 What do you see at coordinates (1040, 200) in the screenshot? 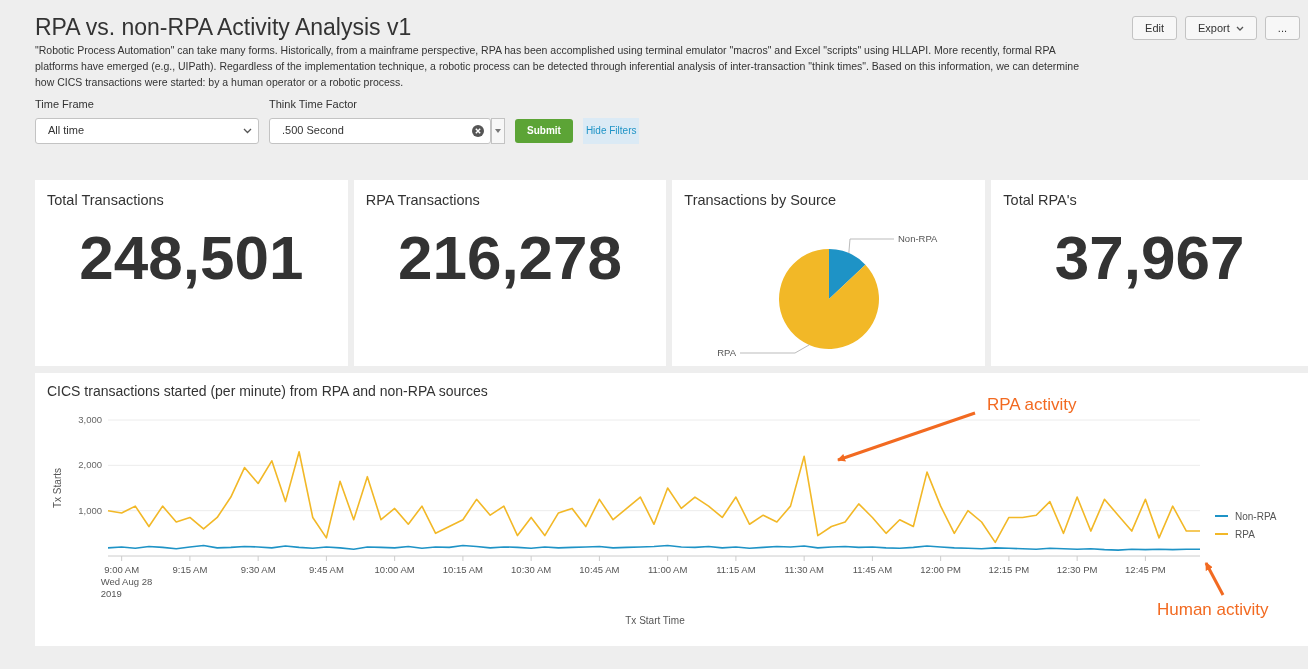
I see `panel-title: Total RPA's` at bounding box center [1040, 200].